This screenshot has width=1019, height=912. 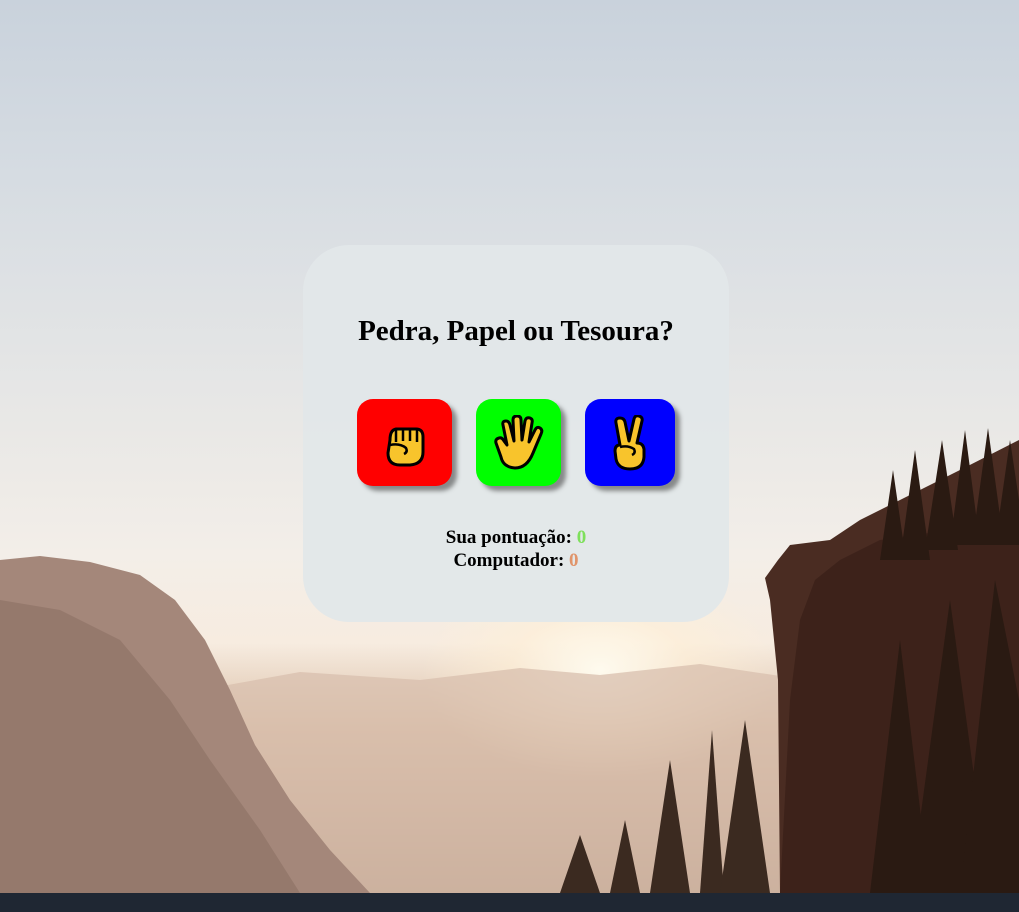 I want to click on scissors-button, so click(x=630, y=442).